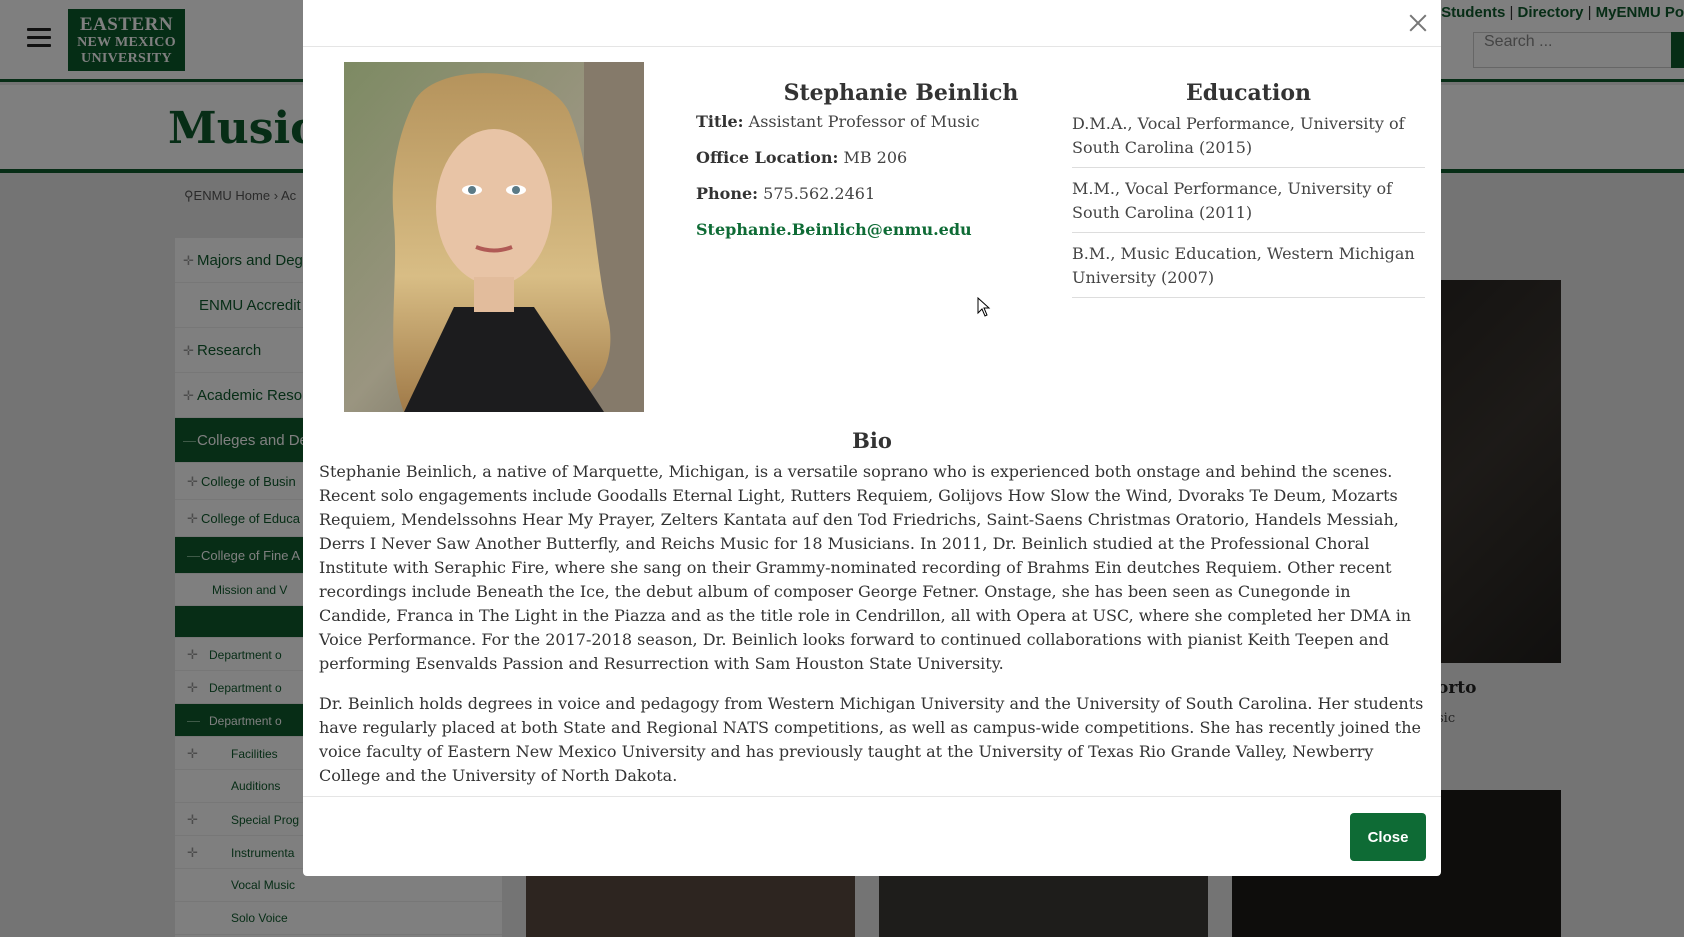 The image size is (1684, 937). What do you see at coordinates (891, 229) in the screenshot?
I see `email-link: Stephanie.Beinlich@enmu.edu` at bounding box center [891, 229].